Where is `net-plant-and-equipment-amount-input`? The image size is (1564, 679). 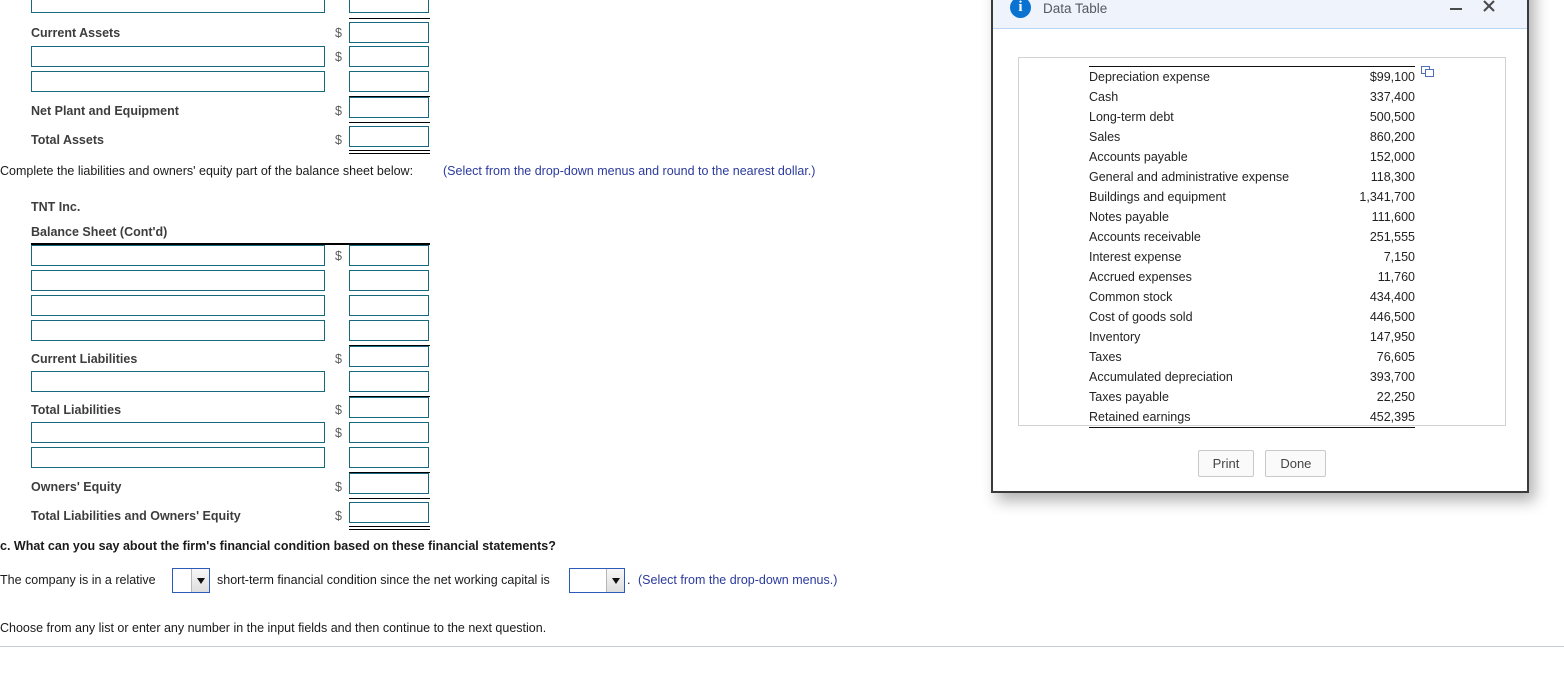
net-plant-and-equipment-amount-input is located at coordinates (389, 107).